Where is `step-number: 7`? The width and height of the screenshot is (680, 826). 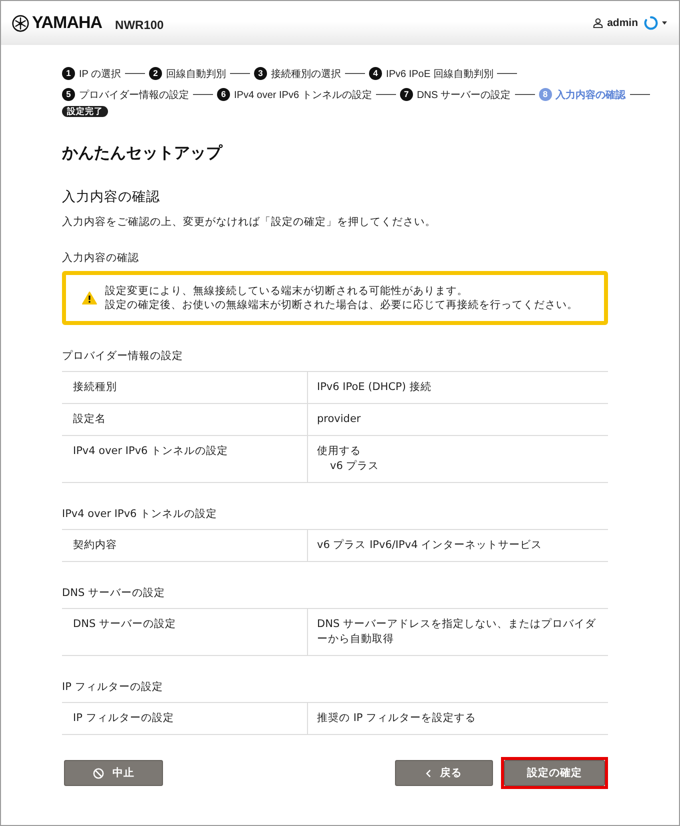
step-number: 7 is located at coordinates (406, 94).